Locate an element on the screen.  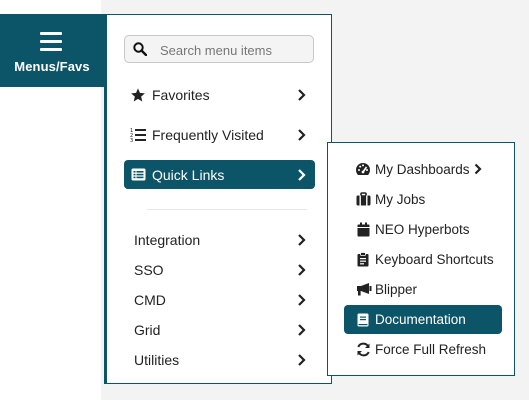
quick-link-label: Keyboard Shortcuts is located at coordinates (434, 259).